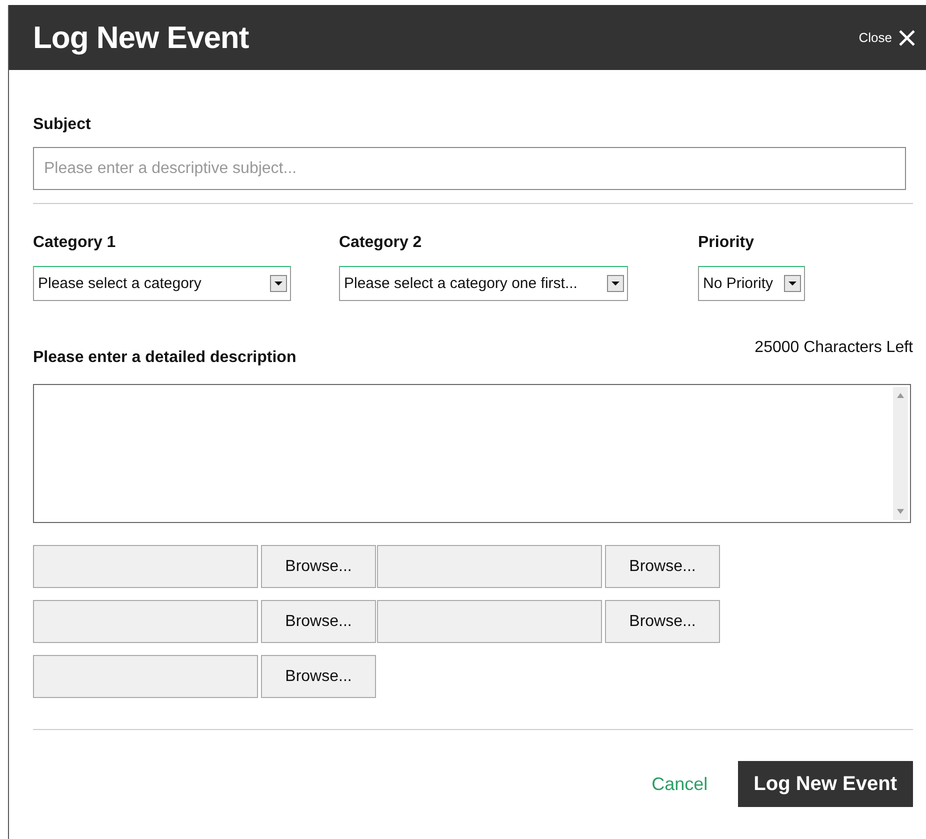 The image size is (926, 839). Describe the element at coordinates (887, 37) in the screenshot. I see `close-button: Close` at that location.